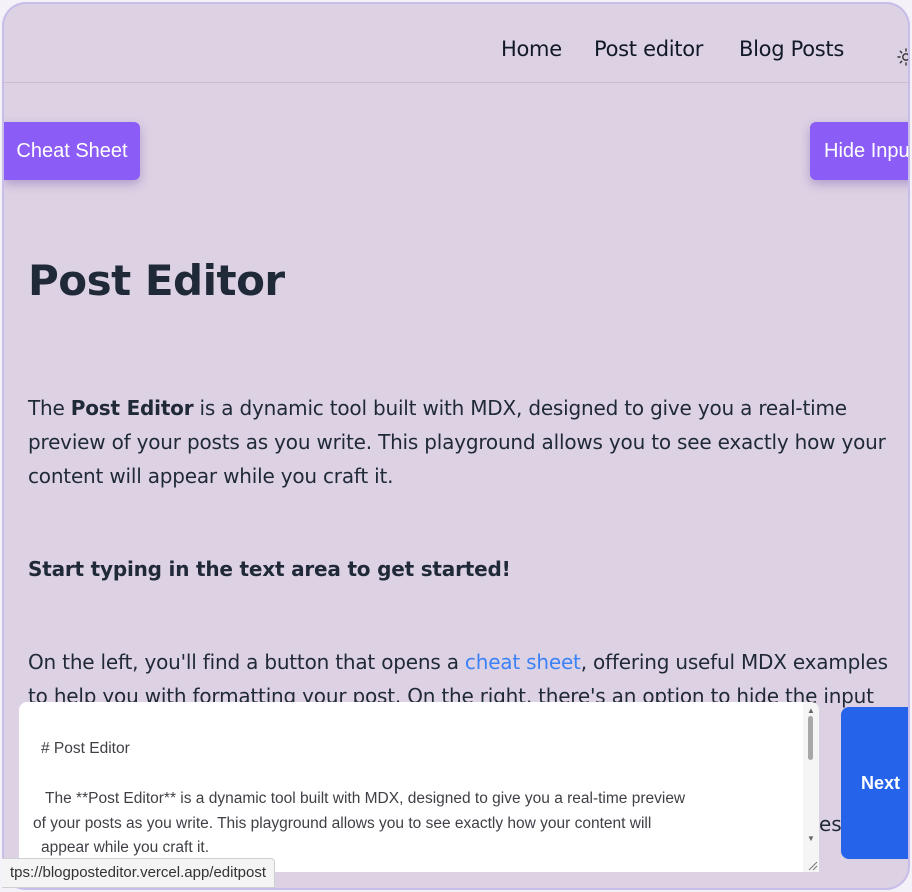  I want to click on background-overflow-text: es, so click(830, 824).